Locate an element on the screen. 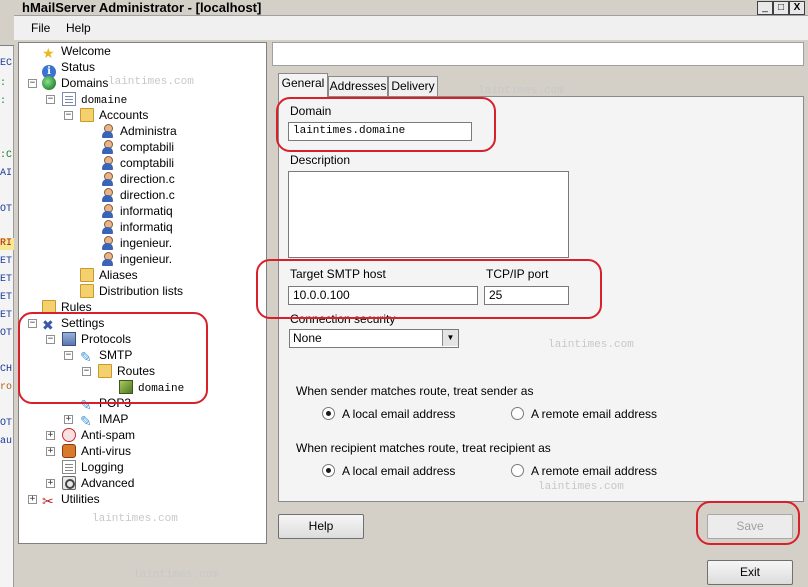 The image size is (808, 587). tree-item-label: Distribution lists is located at coordinates (141, 291).